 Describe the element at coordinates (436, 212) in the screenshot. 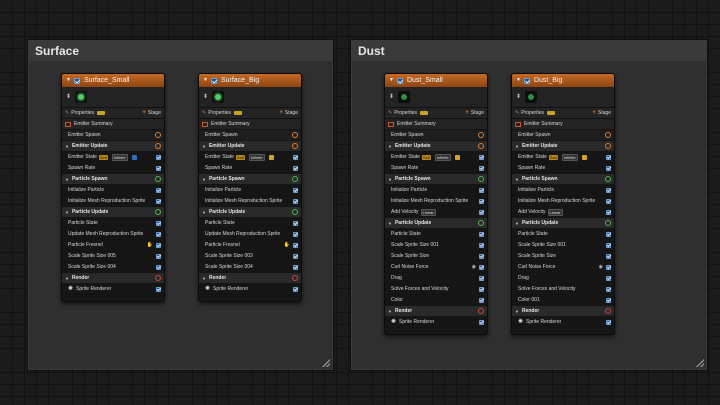

I see `module-row: Add Velocity Linear` at that location.